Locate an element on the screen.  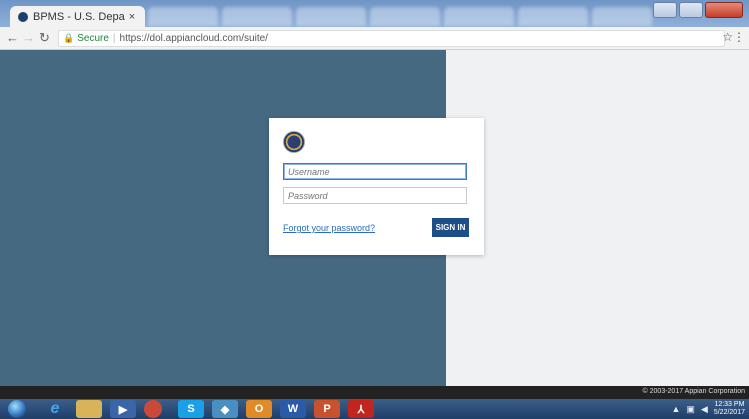
maximize-button is located at coordinates (691, 10).